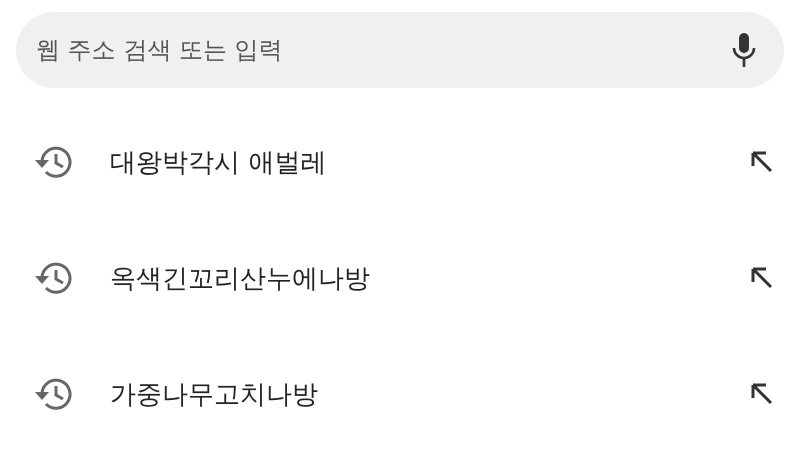 This screenshot has height=450, width=800. What do you see at coordinates (430, 394) in the screenshot?
I see `suggestion-text: 가중나무고치나방` at bounding box center [430, 394].